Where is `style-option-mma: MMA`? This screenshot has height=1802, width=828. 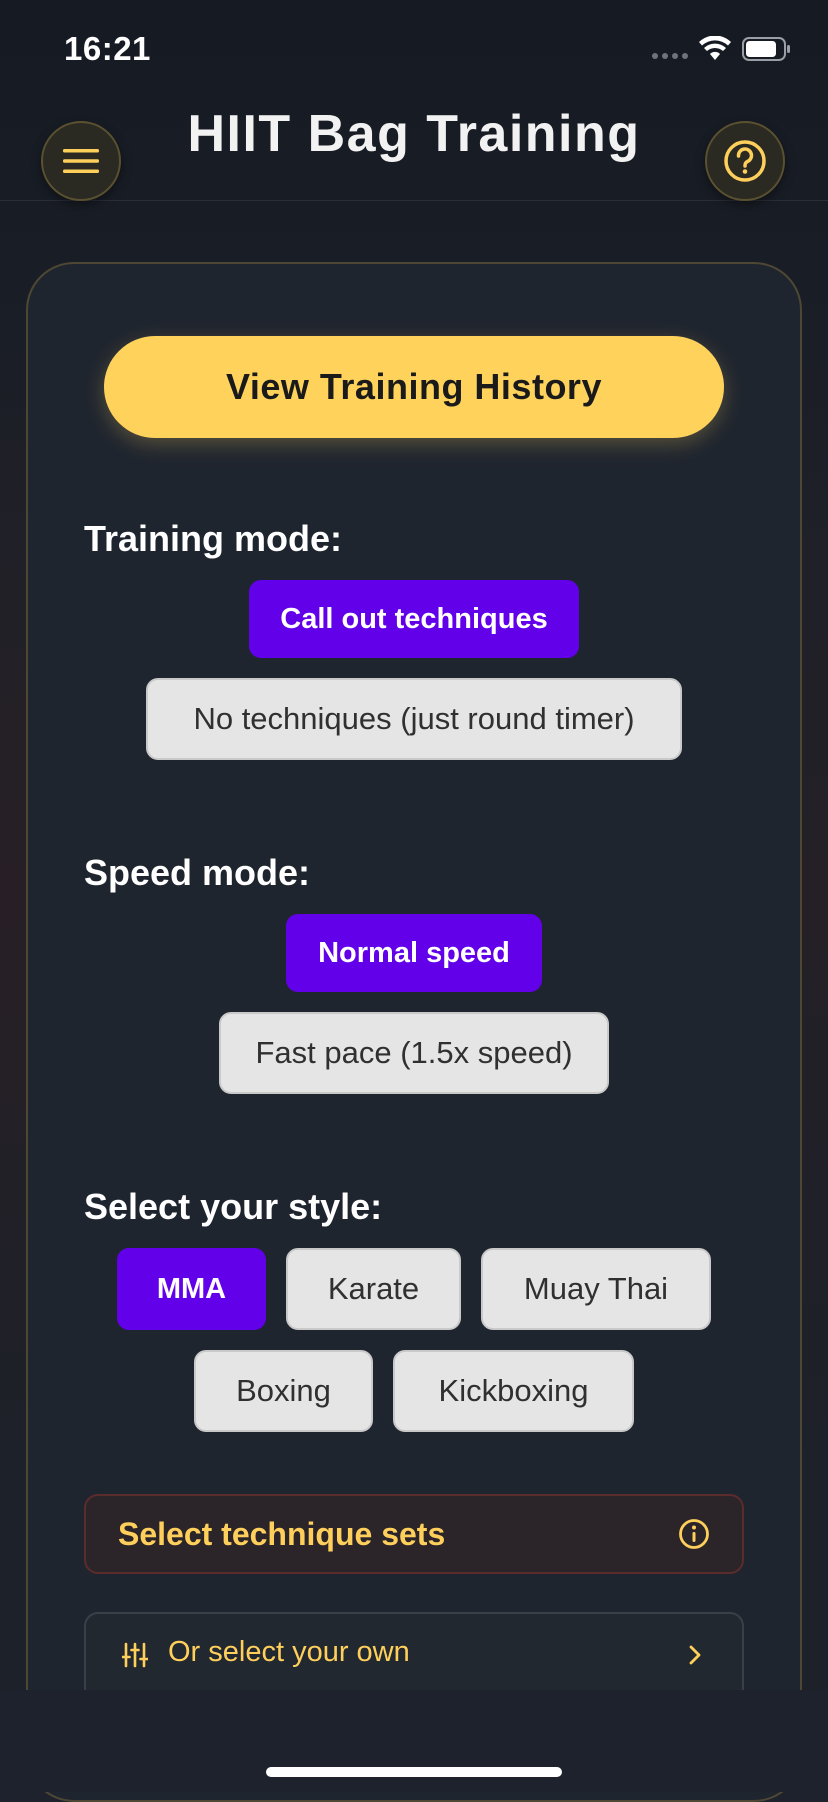 style-option-mma: MMA is located at coordinates (191, 1289).